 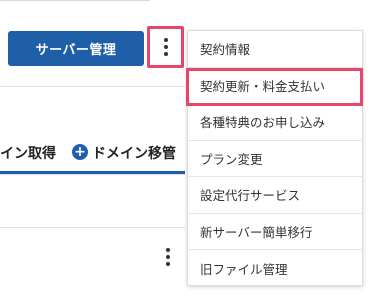 I want to click on kebab-vertical-icon, so click(x=165, y=47).